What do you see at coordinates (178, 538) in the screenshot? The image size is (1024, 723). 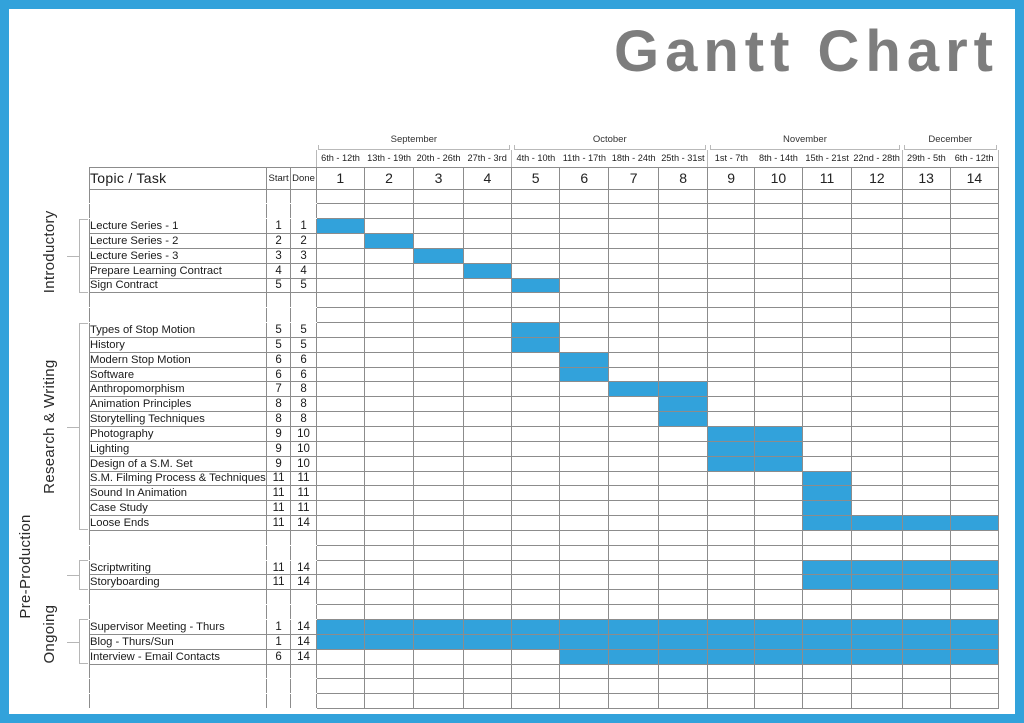 I see `spacer-task-cell` at bounding box center [178, 538].